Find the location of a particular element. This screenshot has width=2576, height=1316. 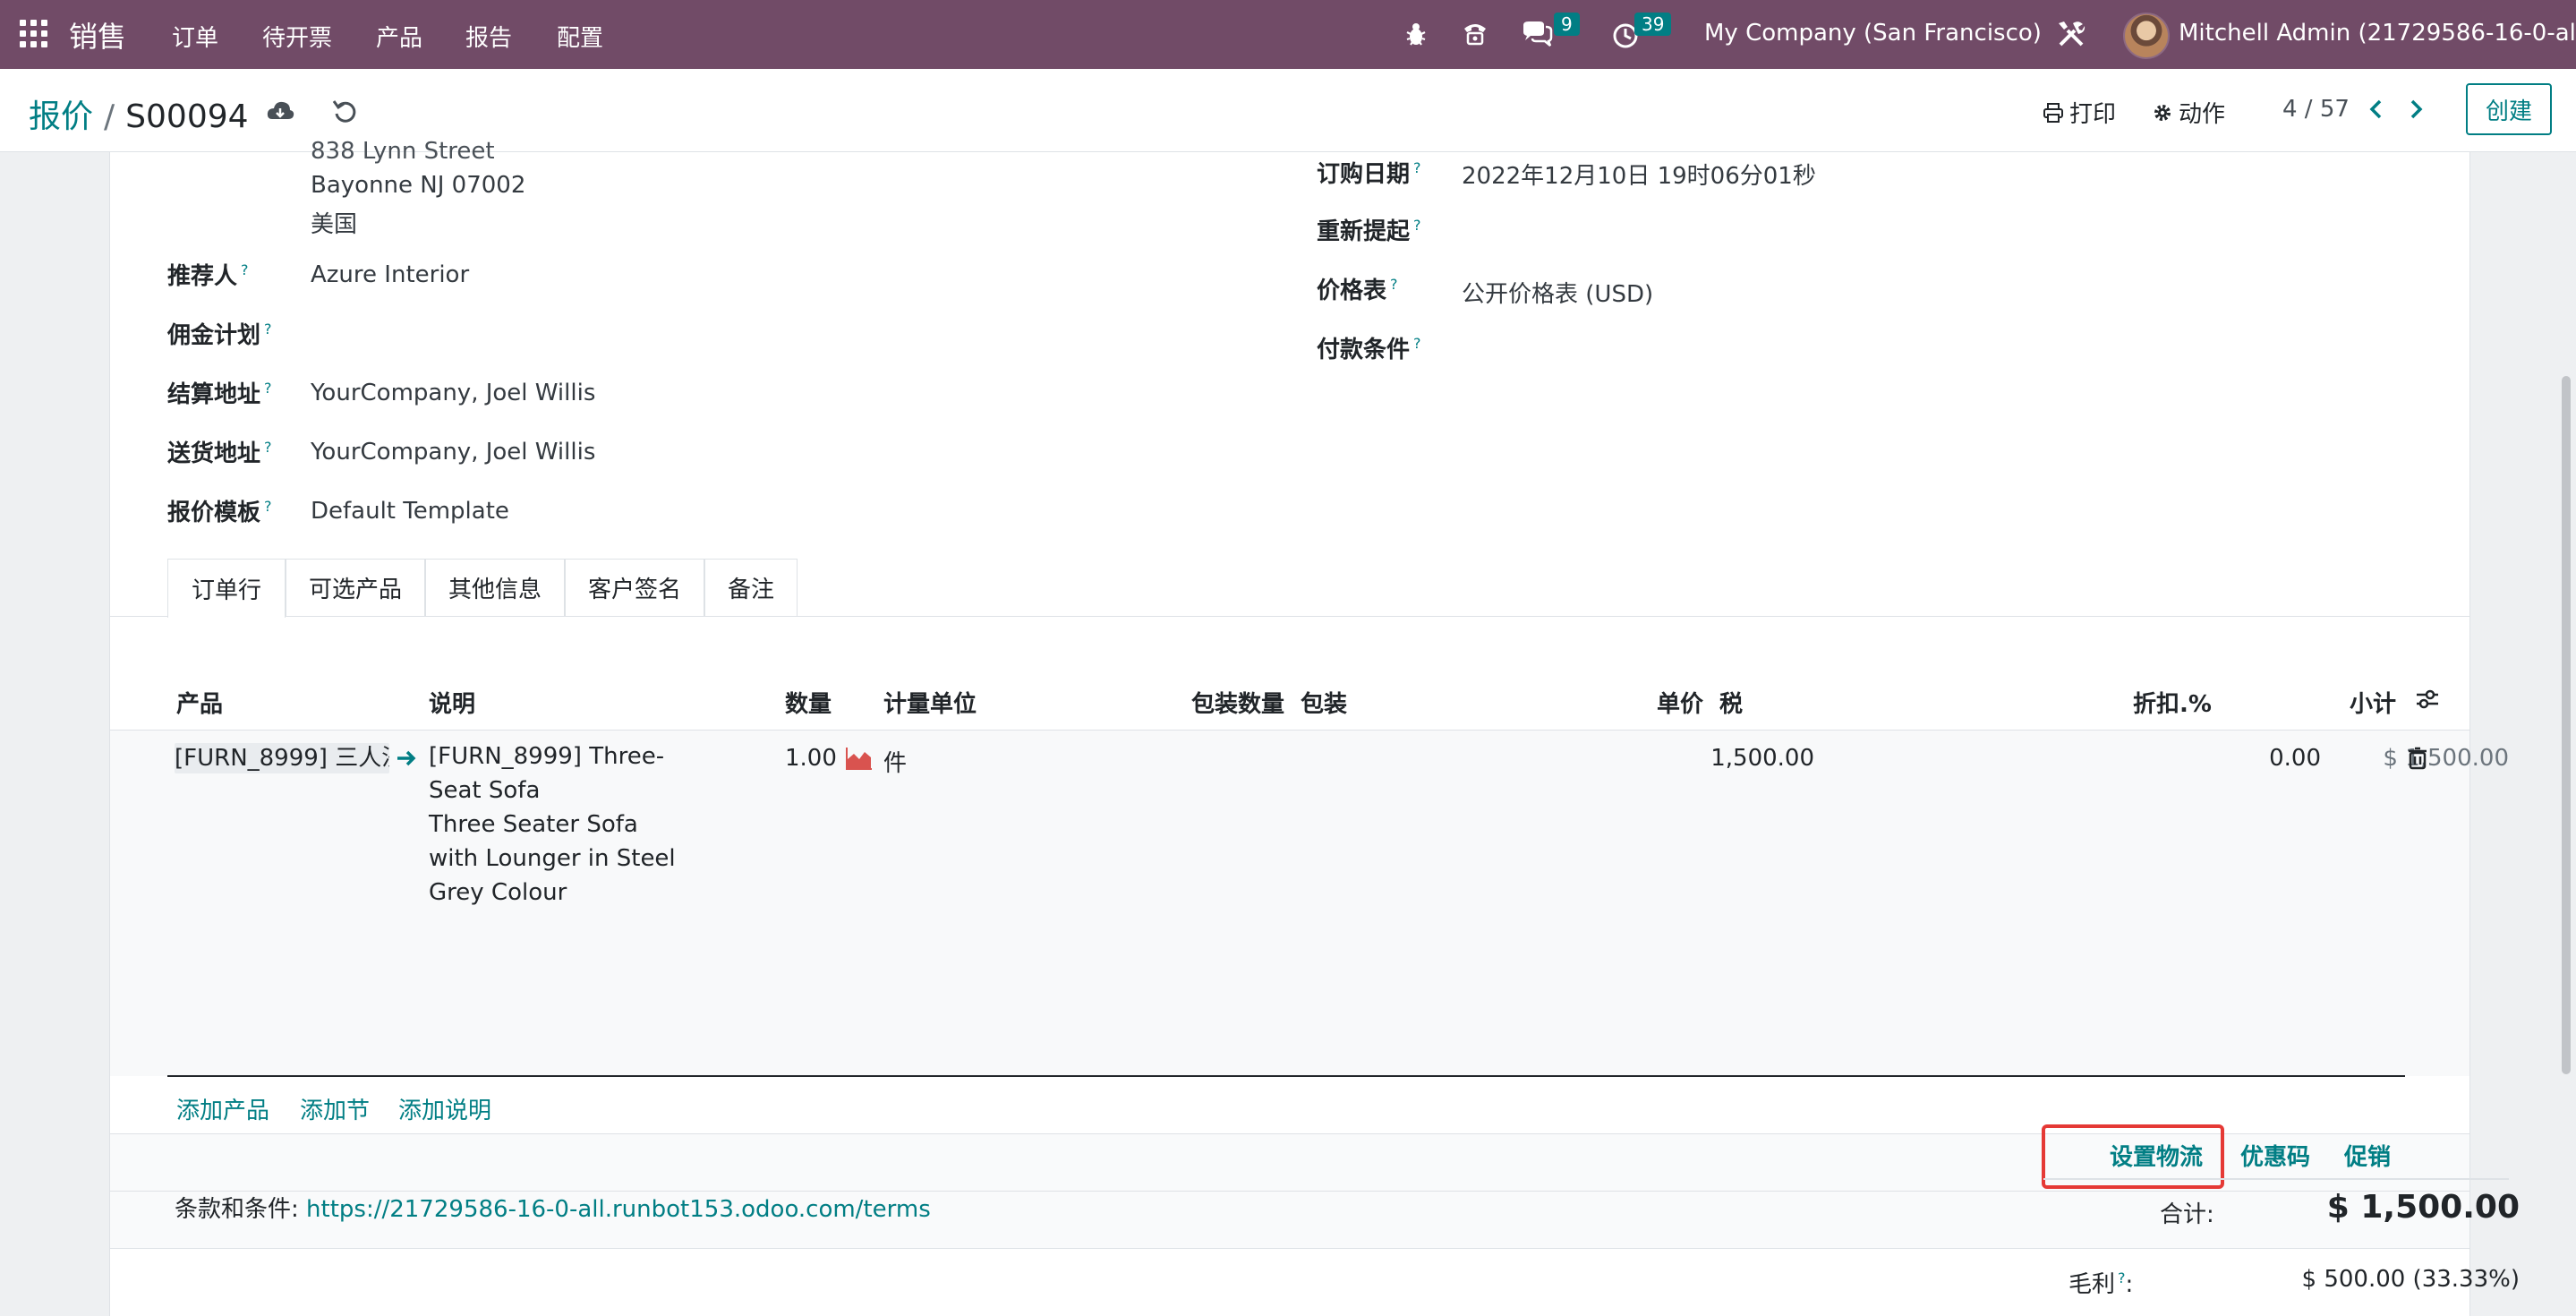

commission-plan-field is located at coordinates (561, 331).